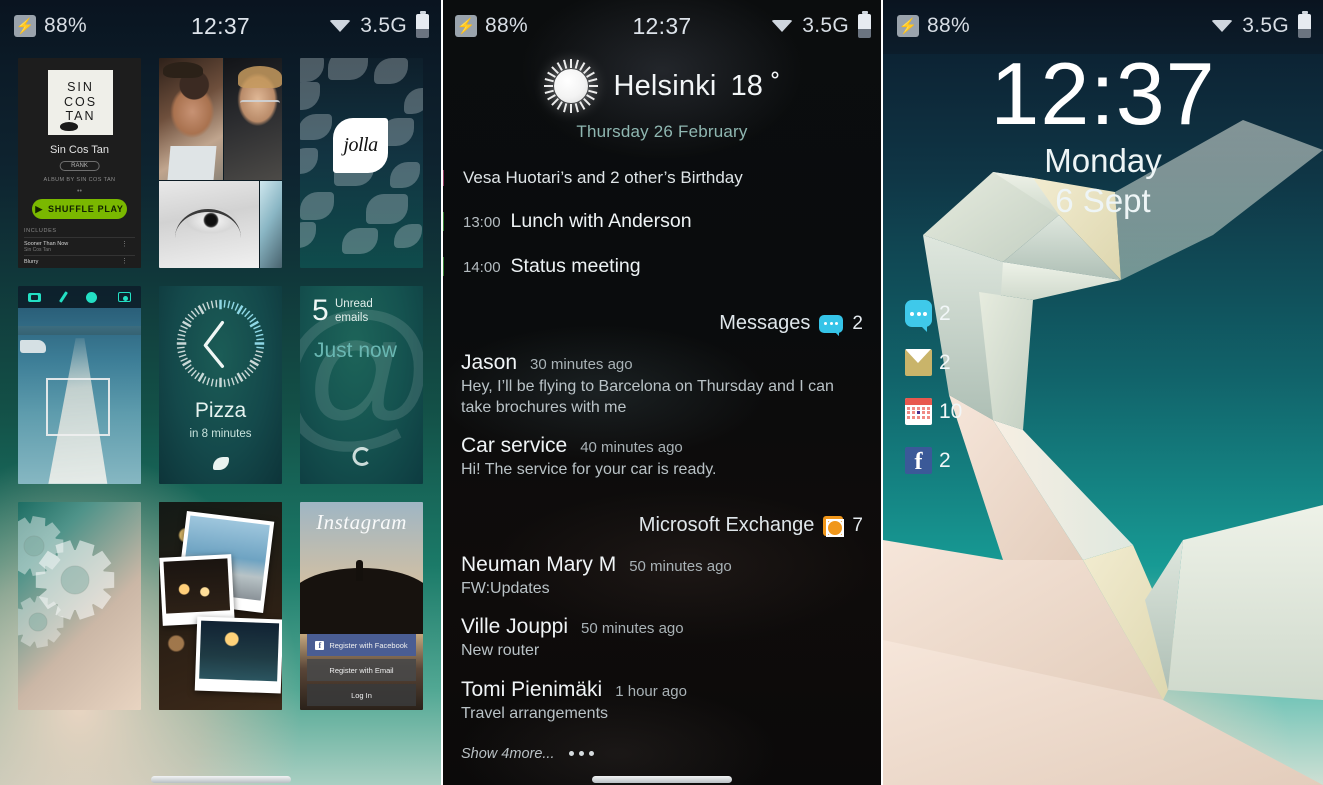  I want to click on tile-timer: Pizza in 8 minutes, so click(220, 385).